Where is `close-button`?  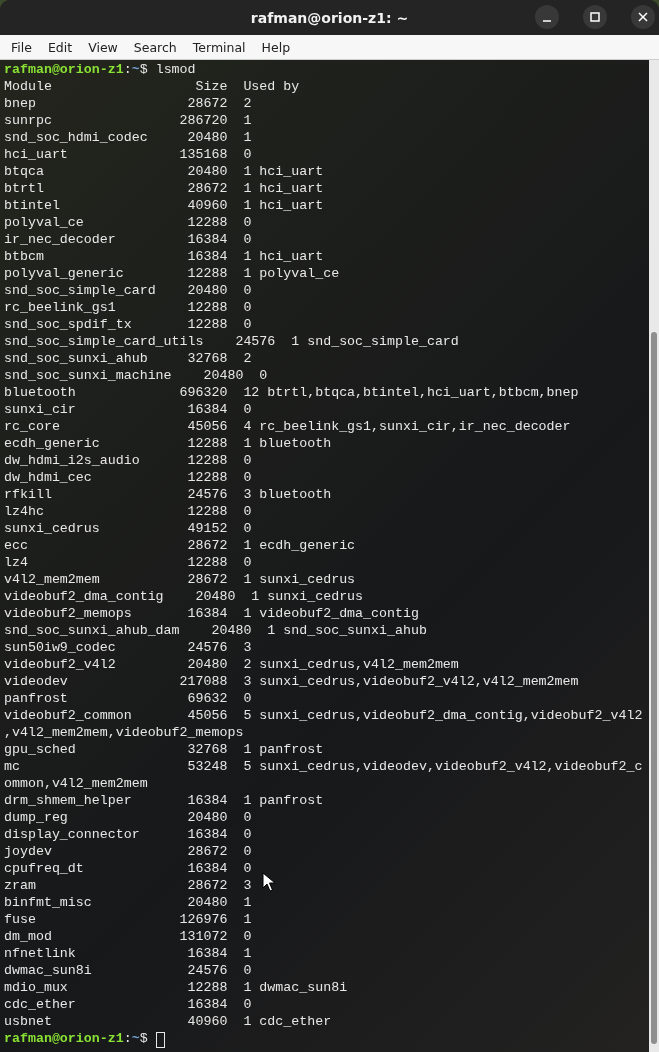 close-button is located at coordinates (643, 17).